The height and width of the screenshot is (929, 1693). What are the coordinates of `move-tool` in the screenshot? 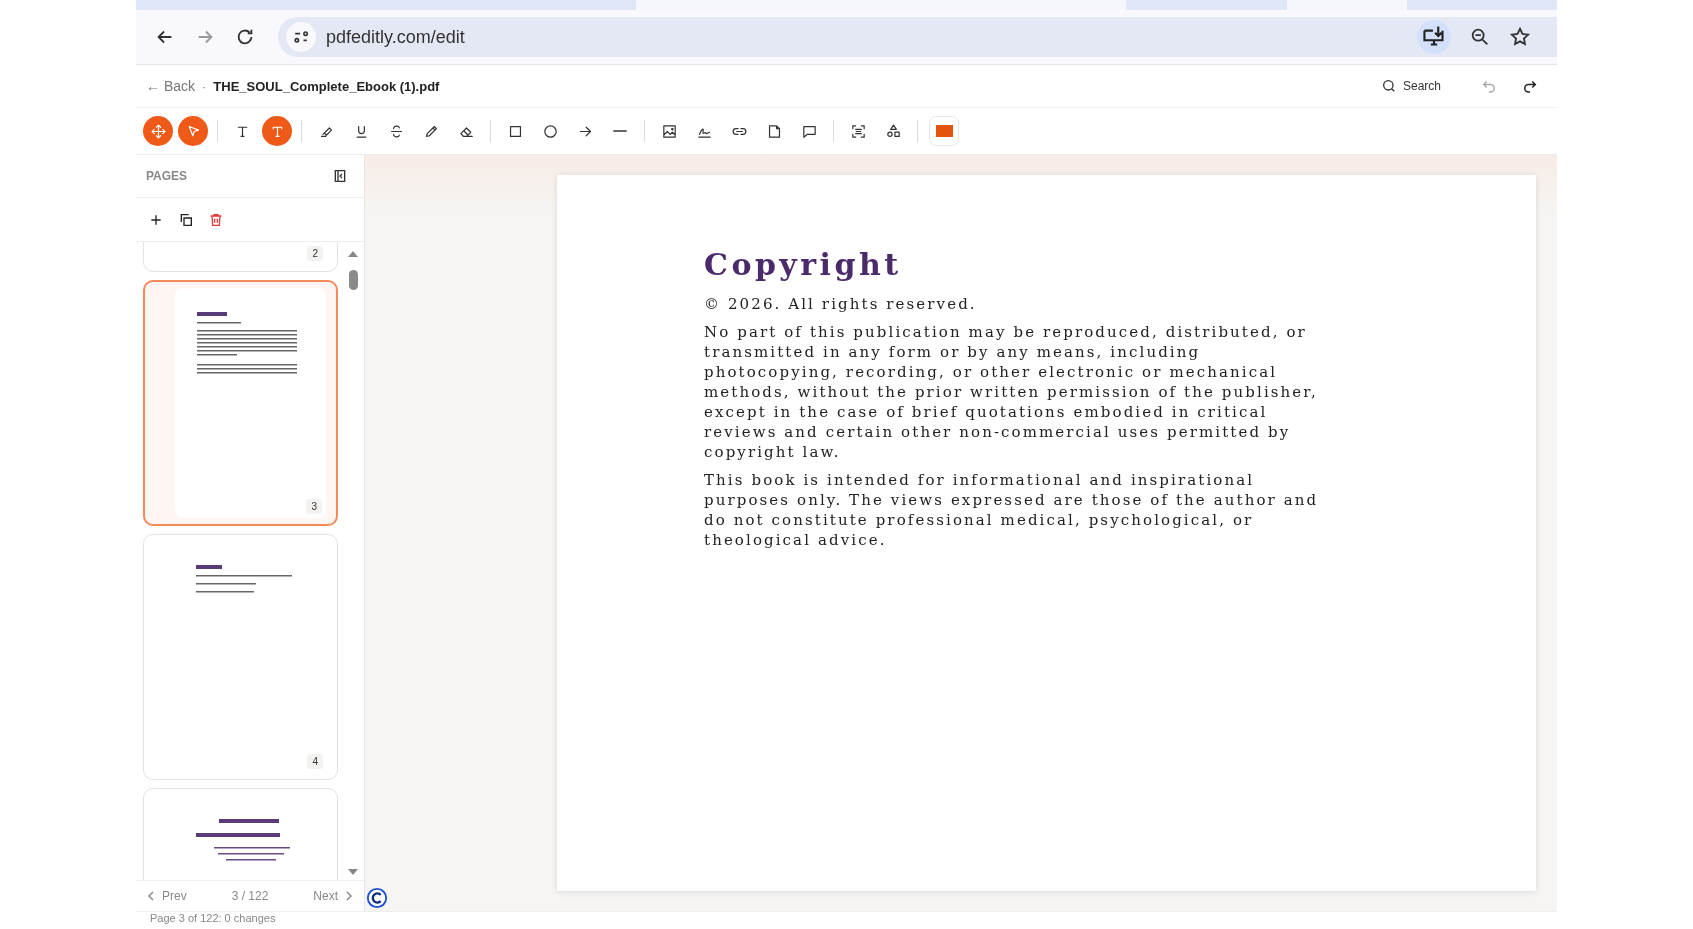 It's located at (158, 131).